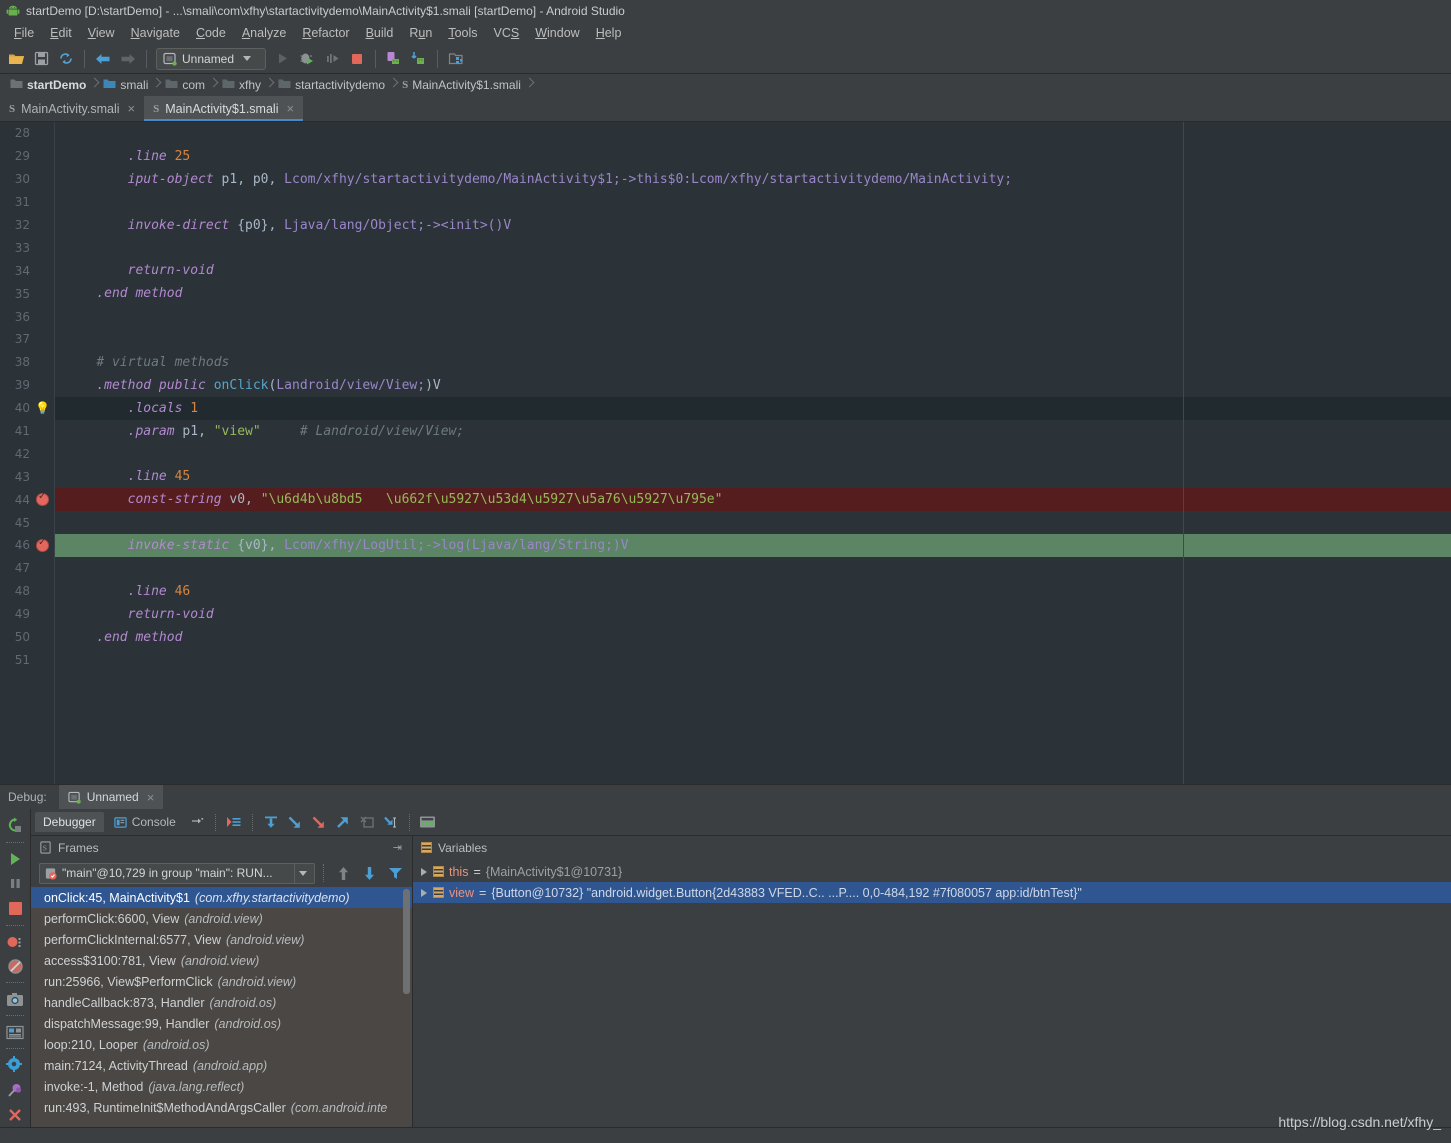 The image size is (1451, 1143). Describe the element at coordinates (221, 1002) in the screenshot. I see `frame-row: handleCallback:873, Handler (android.os)` at that location.